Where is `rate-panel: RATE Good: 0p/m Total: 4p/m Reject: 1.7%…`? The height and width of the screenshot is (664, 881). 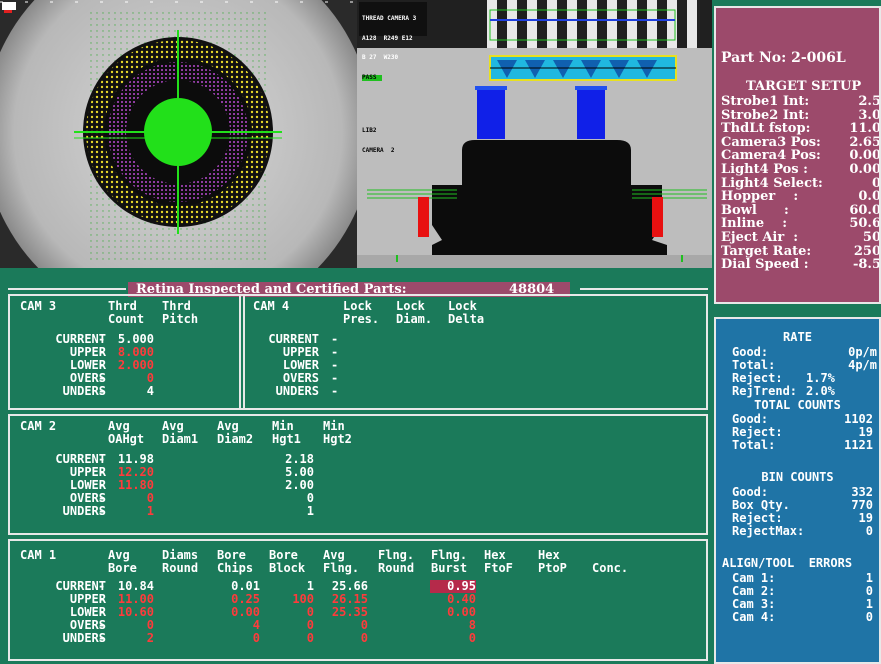 rate-panel: RATE Good: 0p/m Total: 4p/m Reject: 1.7%… is located at coordinates (797, 490).